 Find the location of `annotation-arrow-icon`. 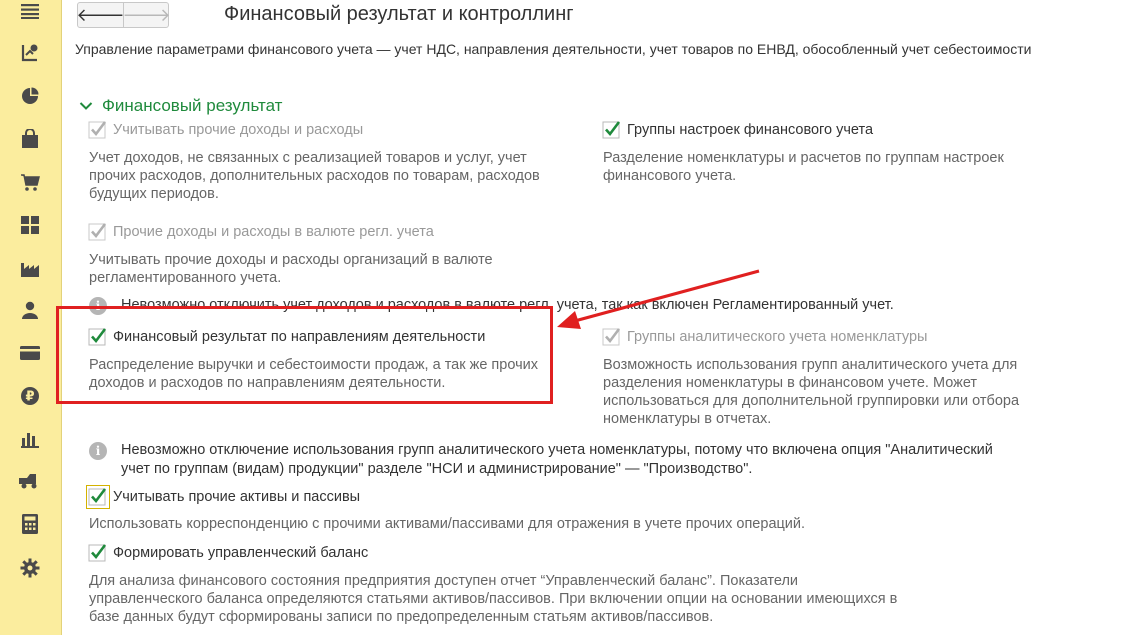

annotation-arrow-icon is located at coordinates (658, 299).